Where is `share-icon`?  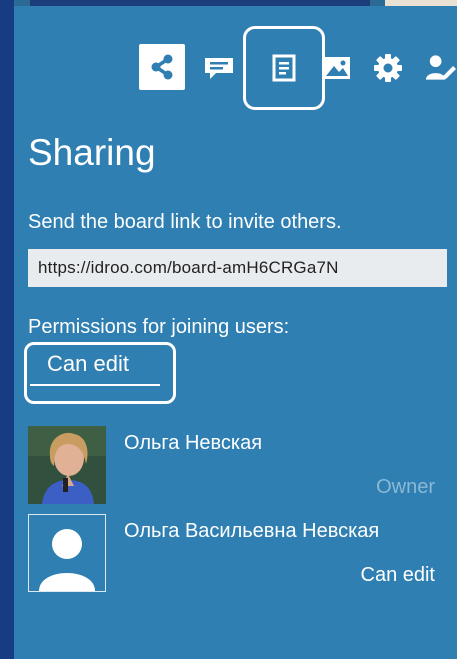 share-icon is located at coordinates (162, 67).